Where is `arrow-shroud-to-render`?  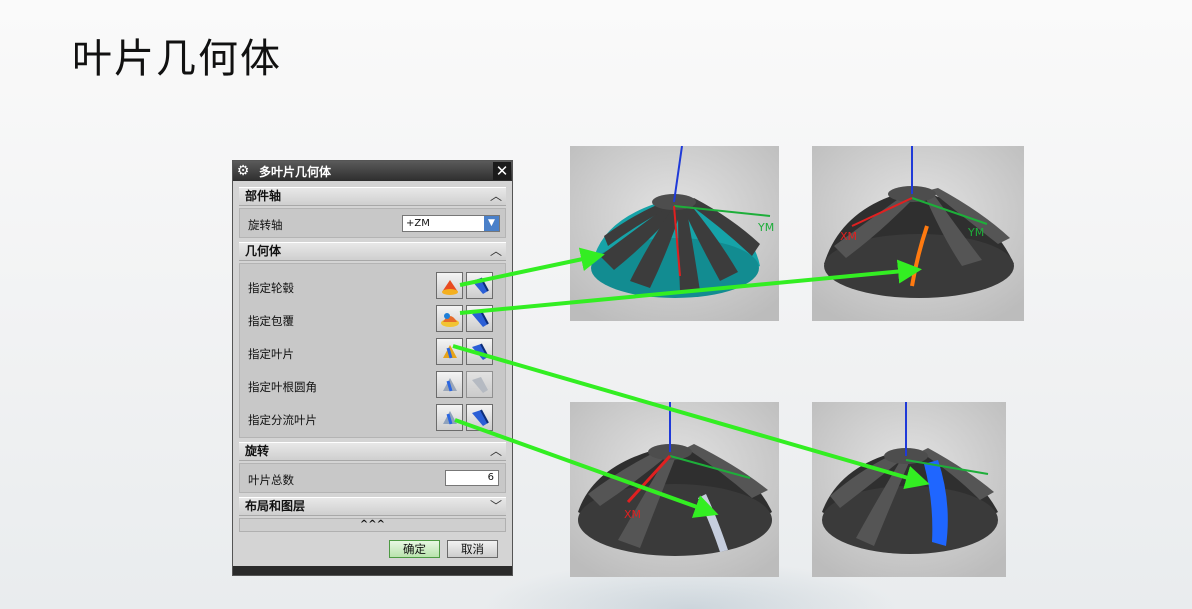
arrow-shroud-to-render is located at coordinates (690, 287).